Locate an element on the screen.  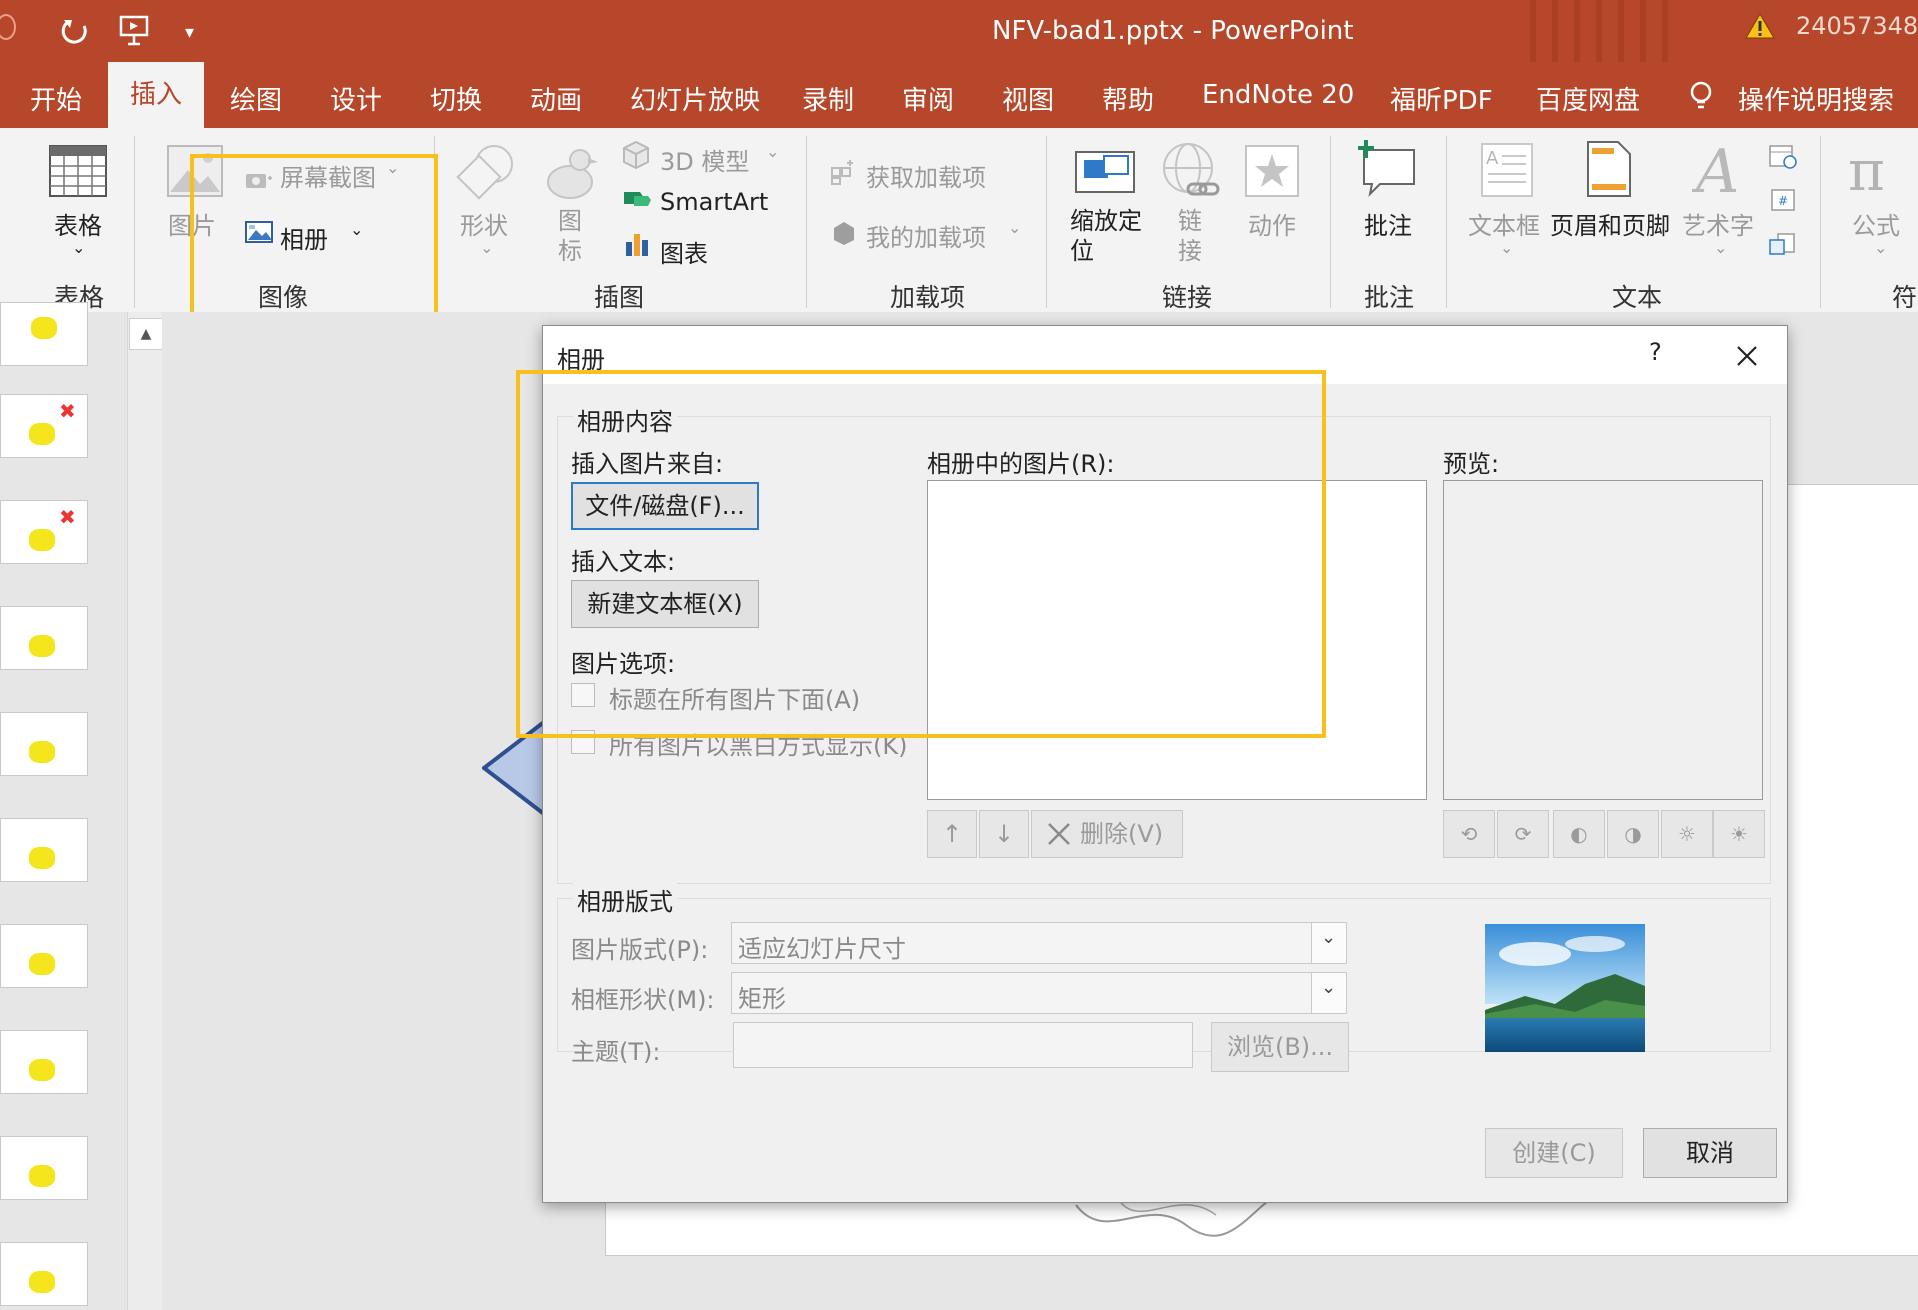
tab-animations: 动画 is located at coordinates (556, 98).